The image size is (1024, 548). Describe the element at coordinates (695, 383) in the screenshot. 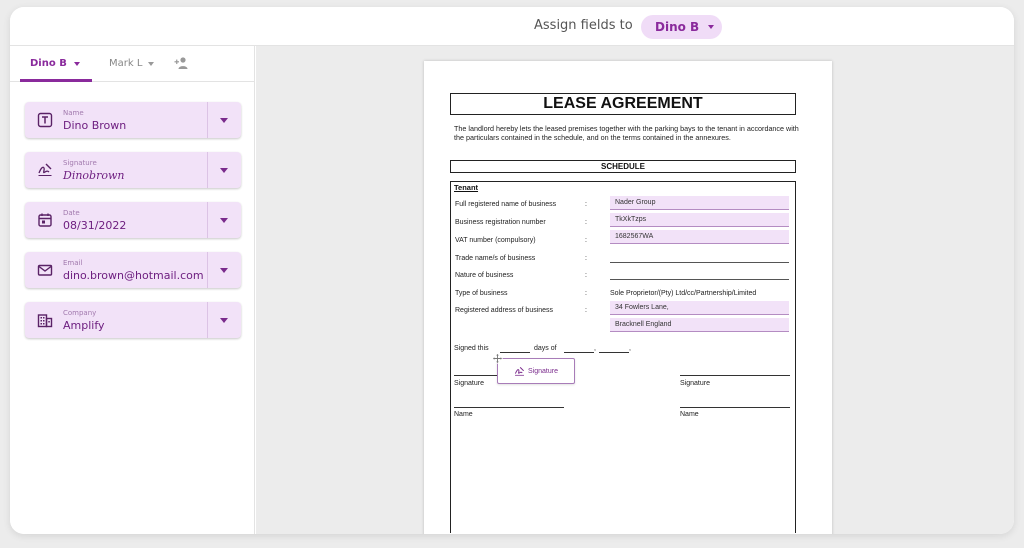

I see `signature-label-right: Signature` at that location.